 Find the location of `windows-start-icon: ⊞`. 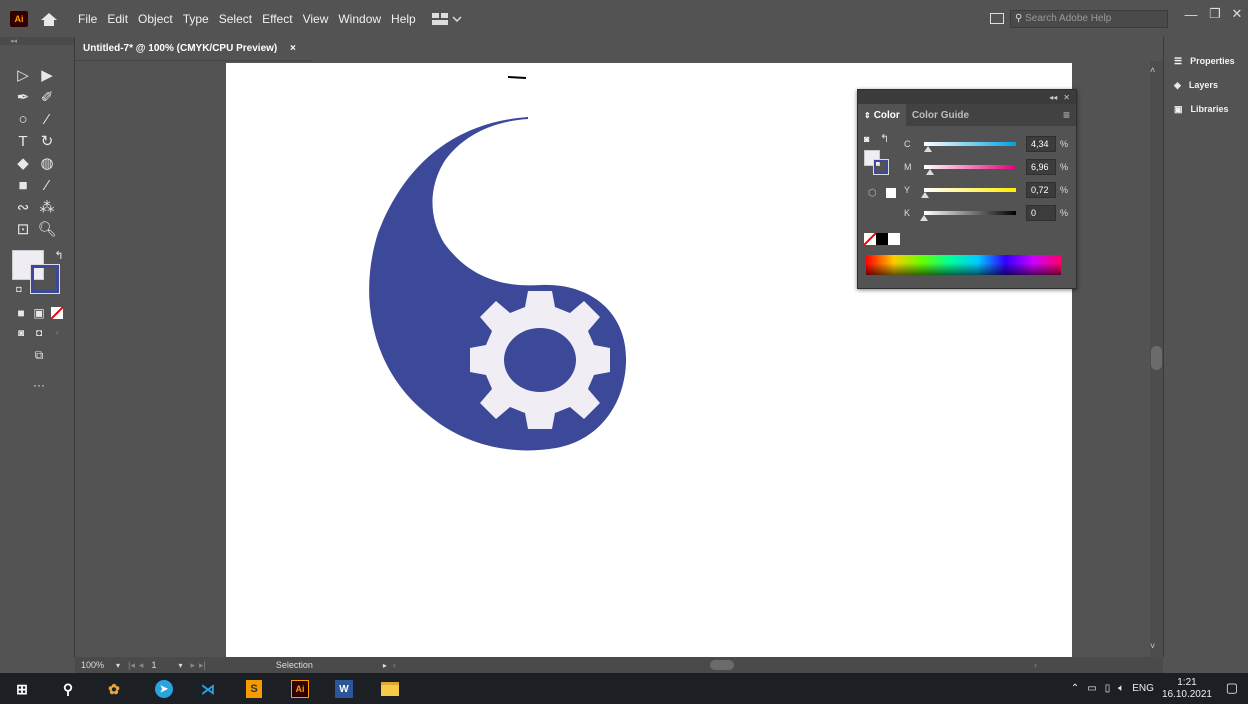

windows-start-icon: ⊞ is located at coordinates (22, 689).